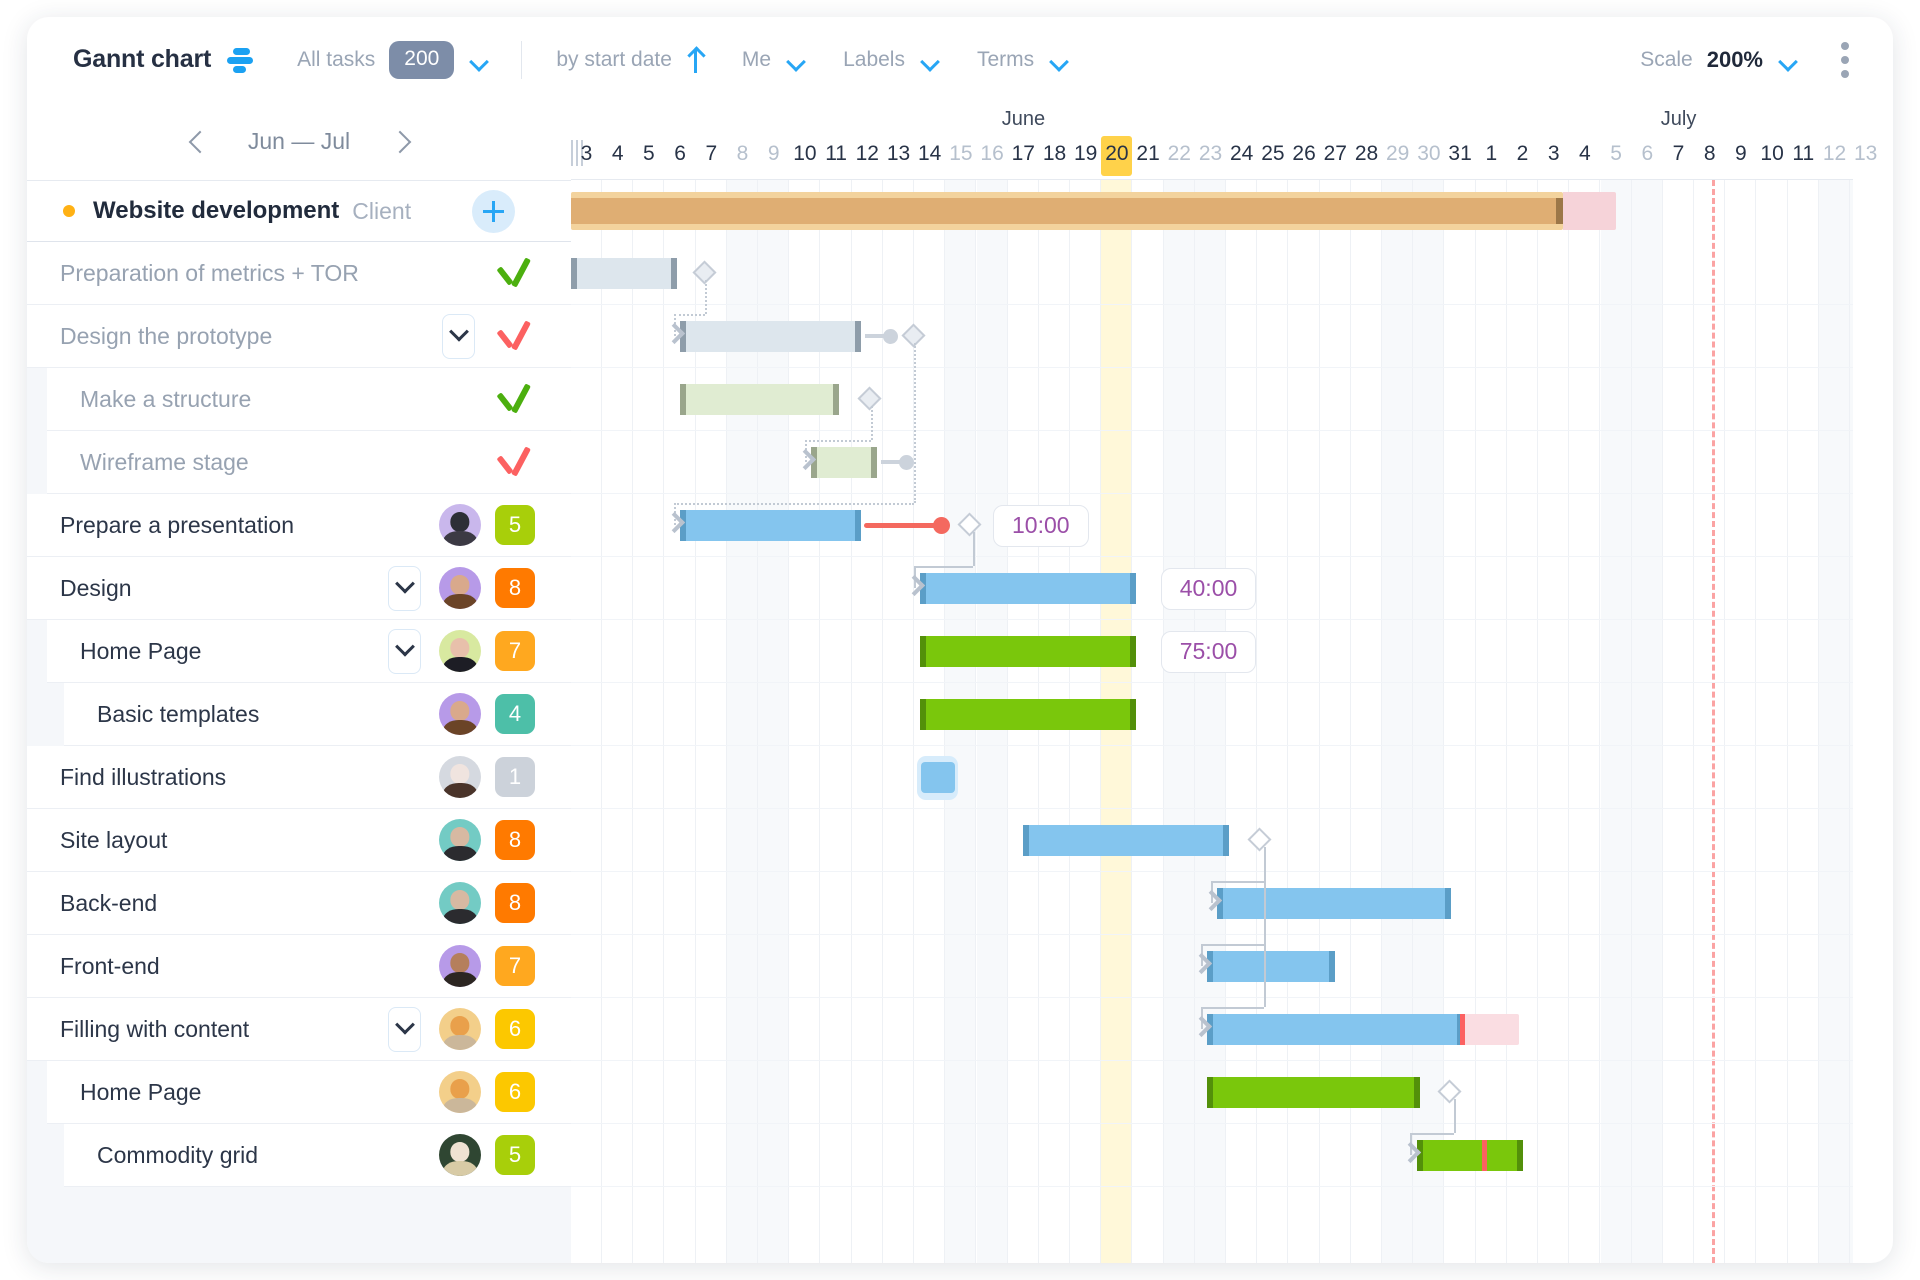 The image size is (1920, 1280). I want to click on project-progress-fill, so click(1067, 211).